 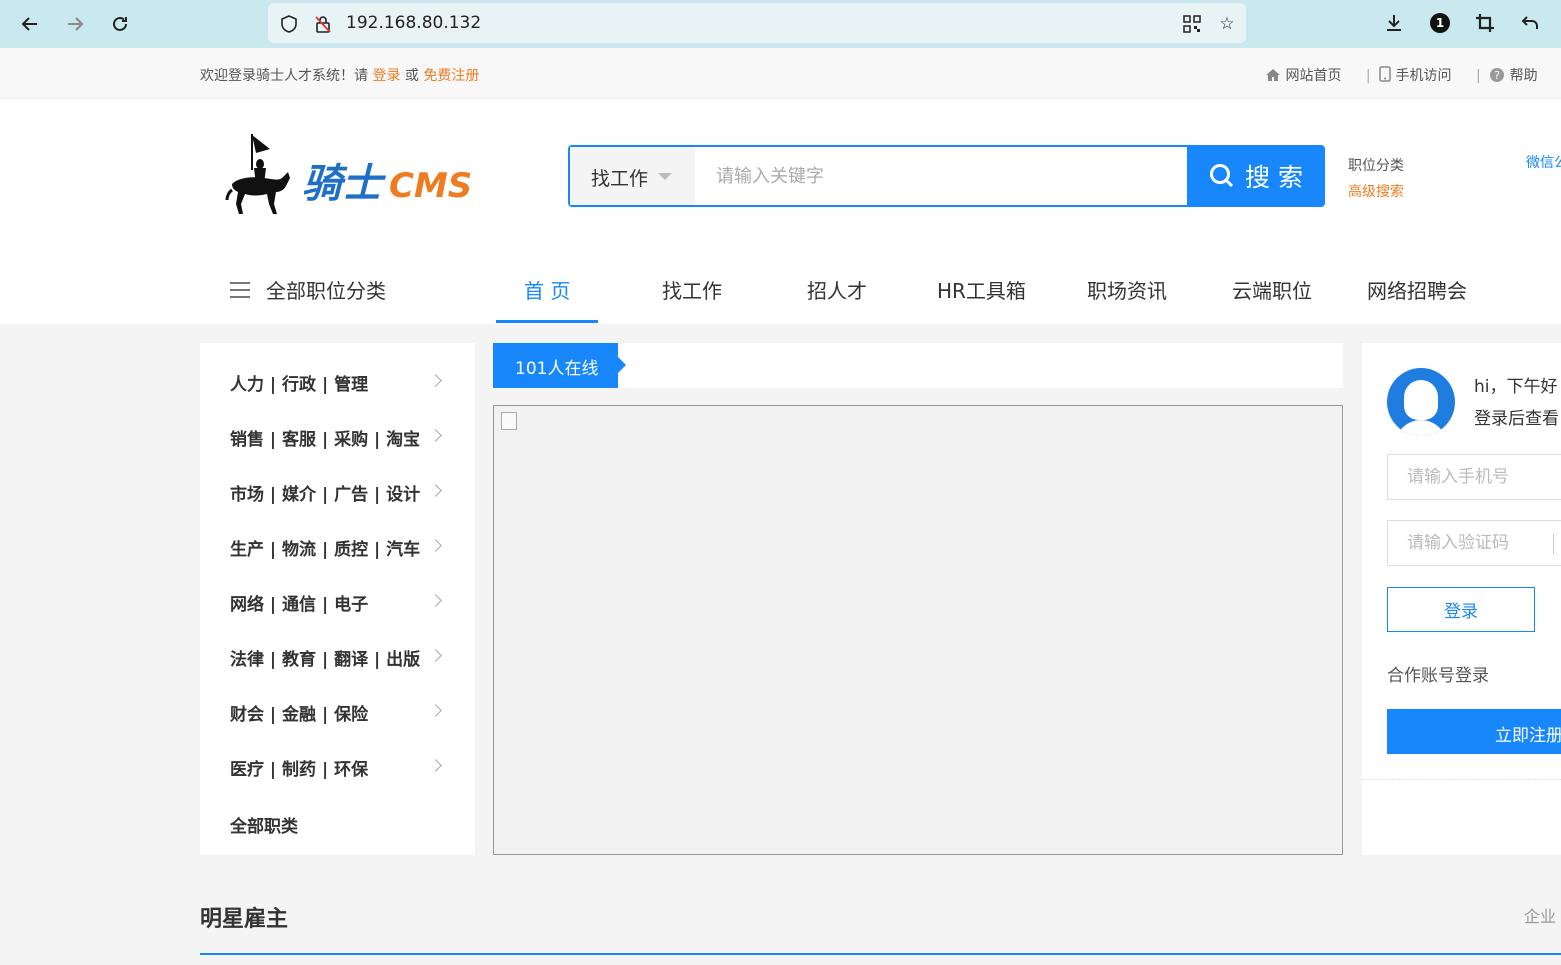 I want to click on category-item: 人力 | 行政 | 管理, so click(x=299, y=382).